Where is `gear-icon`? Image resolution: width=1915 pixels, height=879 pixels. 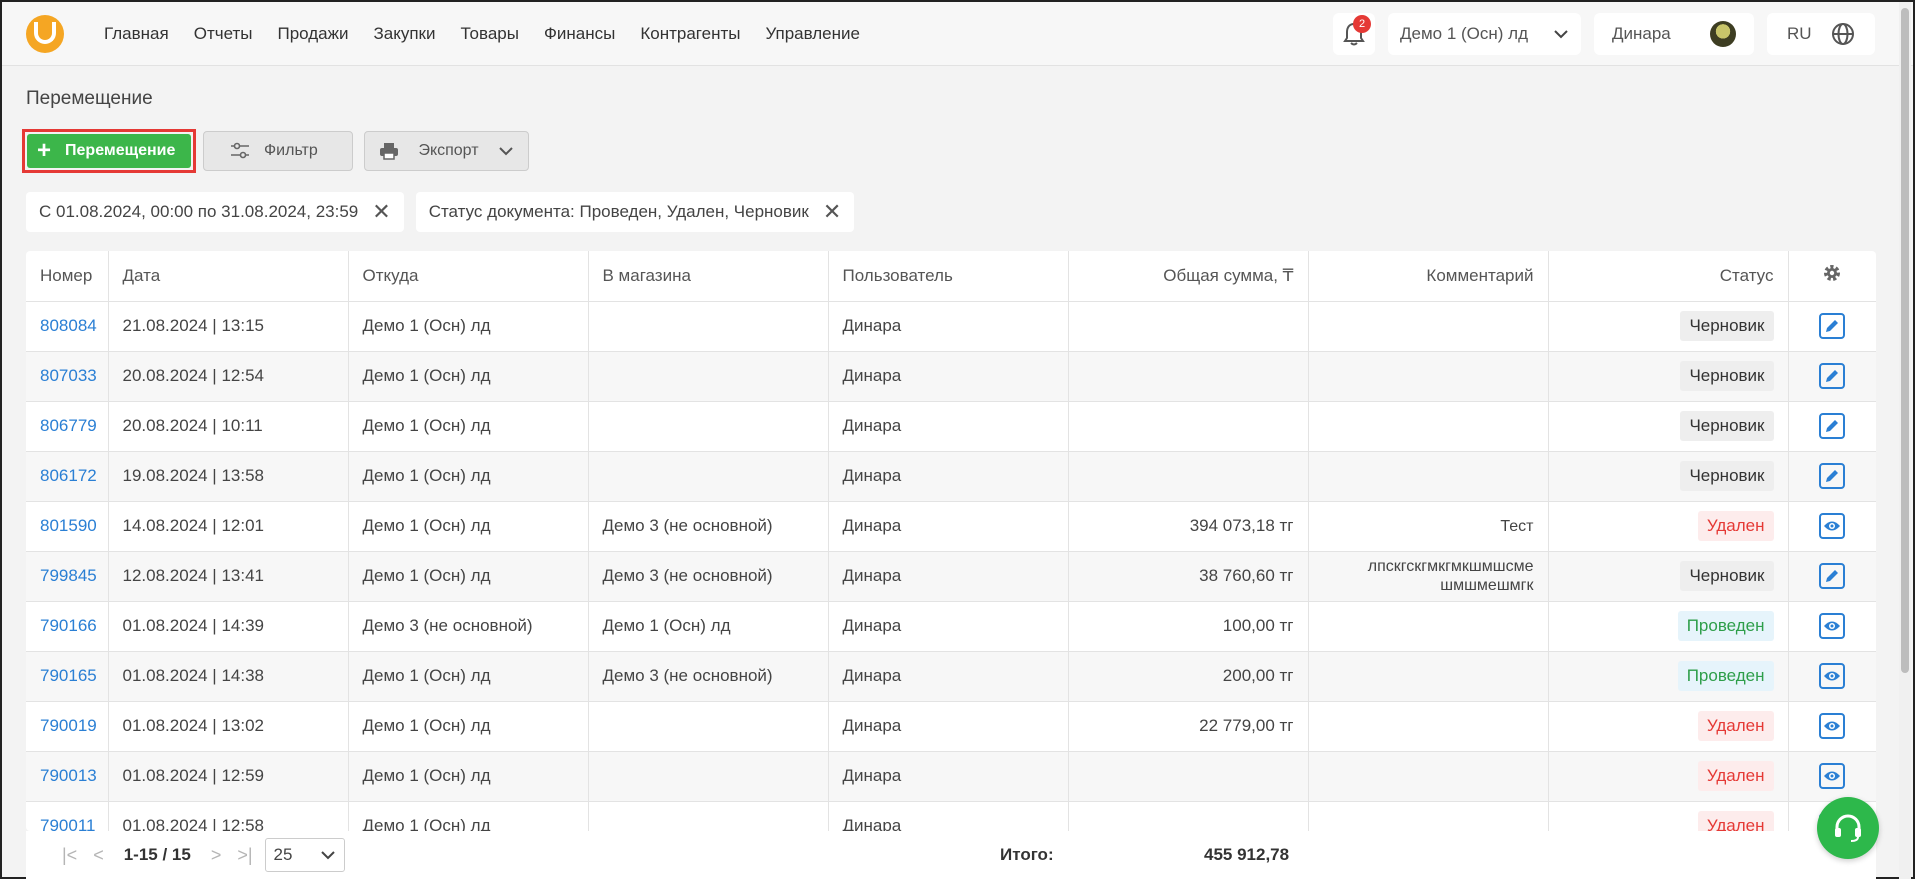
gear-icon is located at coordinates (1832, 273).